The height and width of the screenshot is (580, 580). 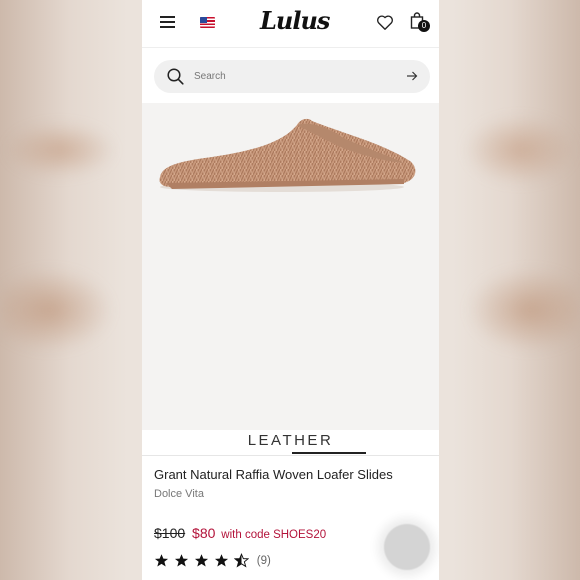 I want to click on site-logo: Lulus, so click(x=295, y=20).